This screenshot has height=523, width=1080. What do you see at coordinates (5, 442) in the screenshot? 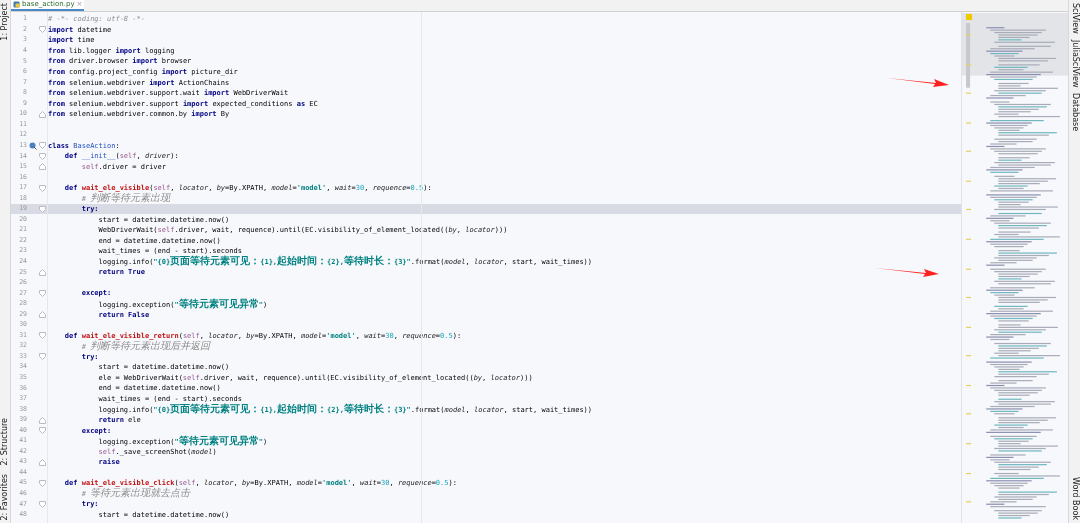
I see `tool-window-tab: 2: Structure` at bounding box center [5, 442].